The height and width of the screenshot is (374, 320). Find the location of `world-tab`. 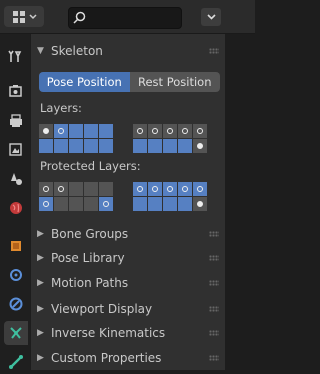

world-tab is located at coordinates (16, 208).